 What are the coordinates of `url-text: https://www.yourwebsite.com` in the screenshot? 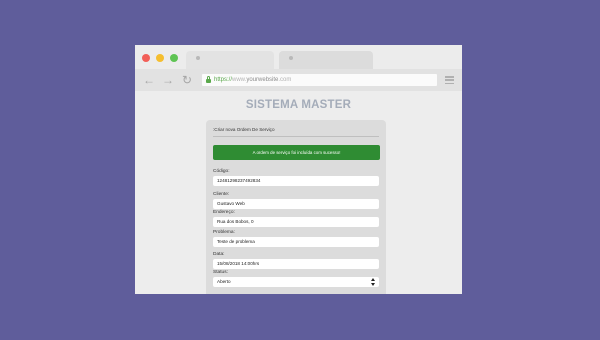 It's located at (253, 80).